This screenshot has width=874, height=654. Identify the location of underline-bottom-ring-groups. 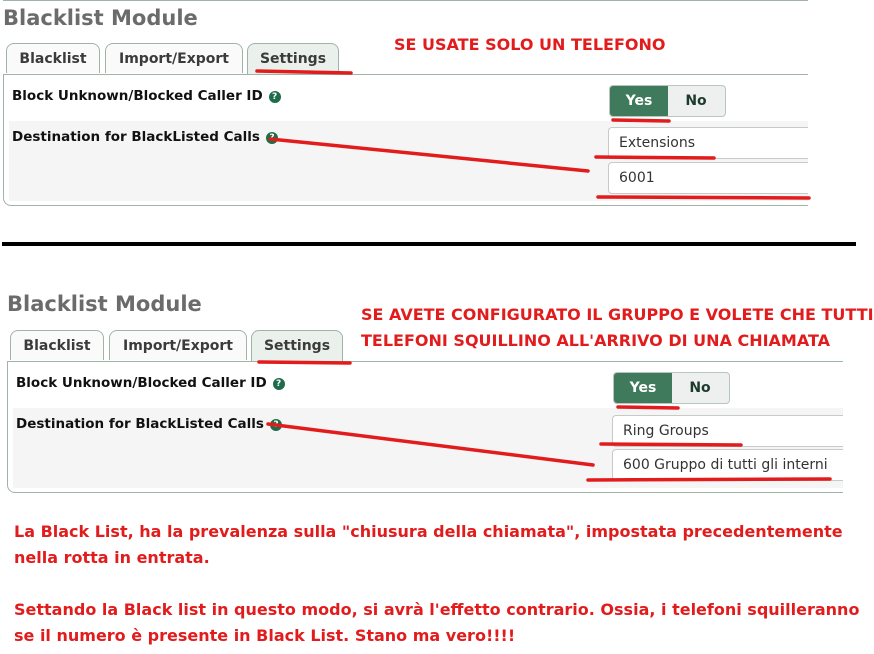
(671, 444).